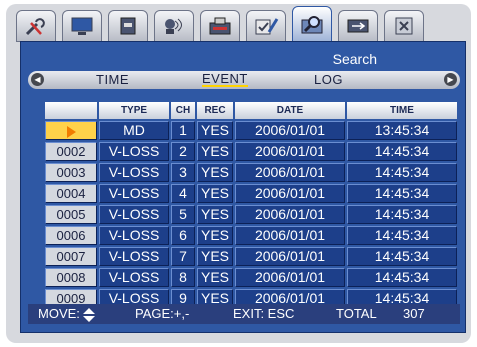  I want to click on row-number: 0007, so click(71, 256).